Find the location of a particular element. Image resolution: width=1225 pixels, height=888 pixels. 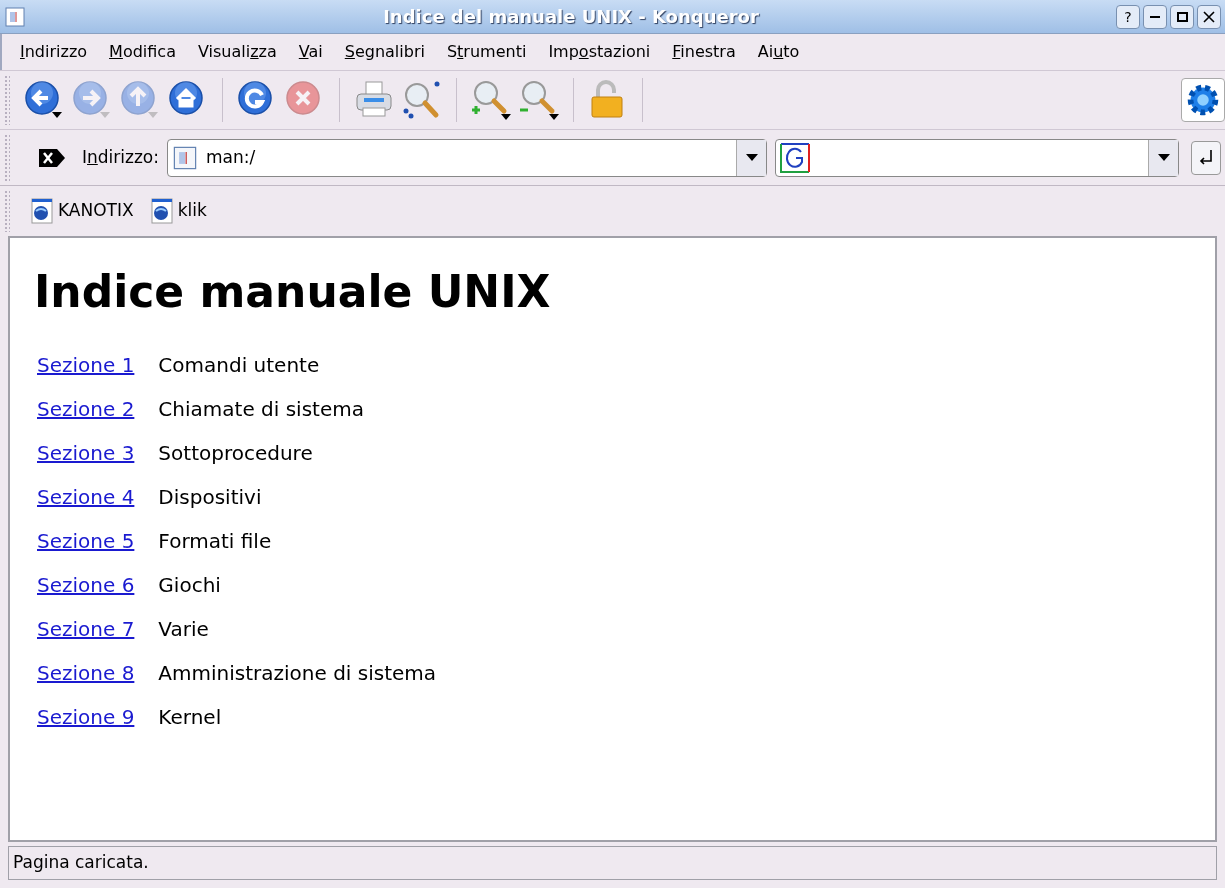

maximize-button is located at coordinates (1182, 16).